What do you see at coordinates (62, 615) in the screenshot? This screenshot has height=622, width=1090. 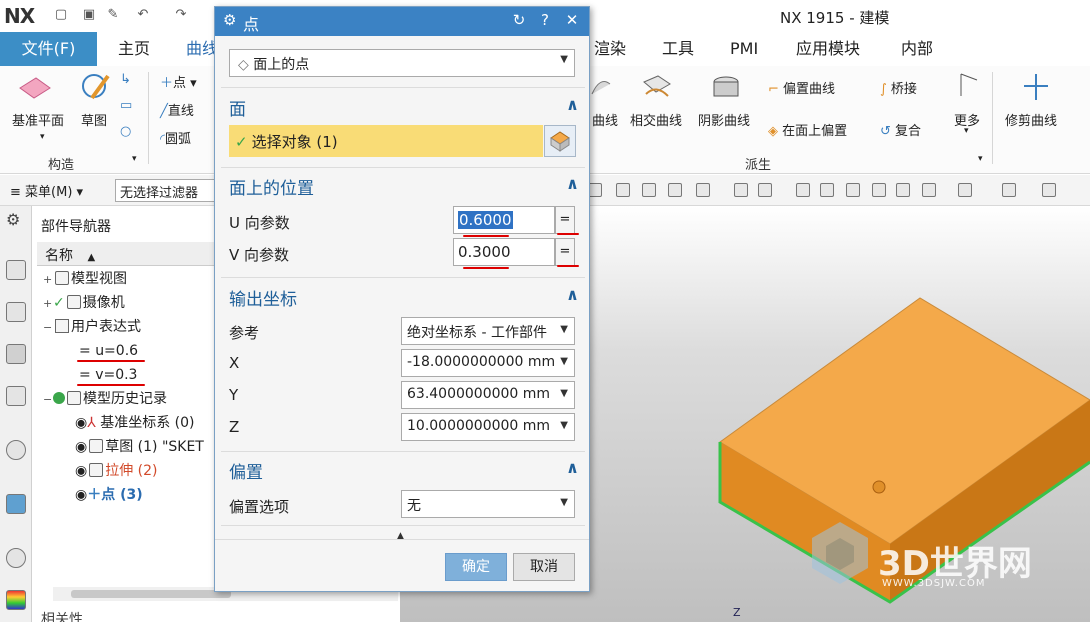 I see `dependencies-panel-header: 相关性` at bounding box center [62, 615].